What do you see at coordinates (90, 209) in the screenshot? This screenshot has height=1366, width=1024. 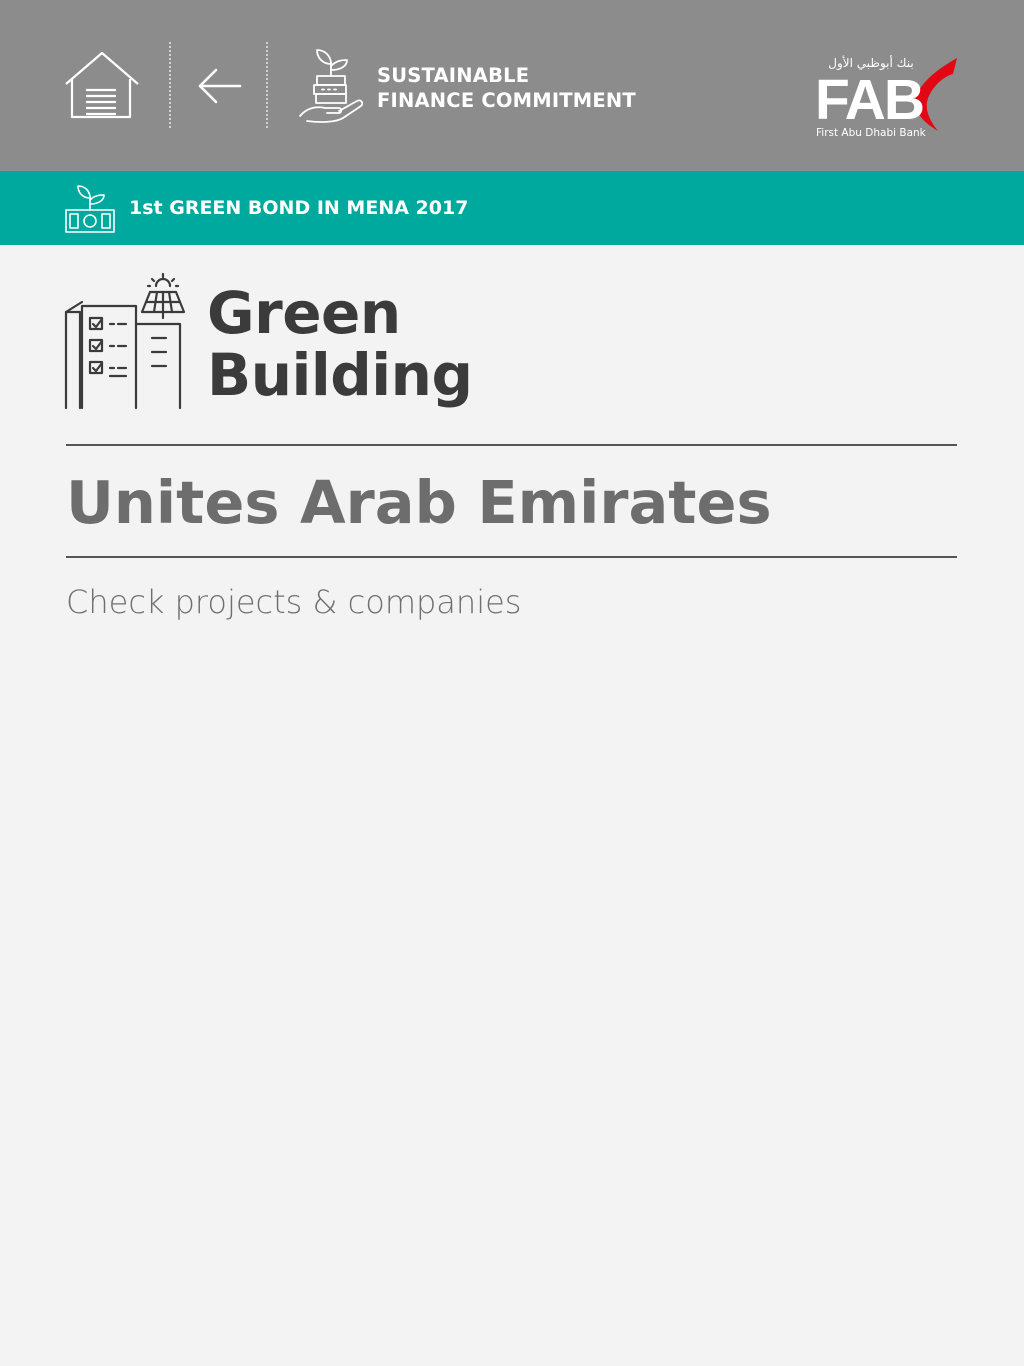 I see `plant-money-icon` at bounding box center [90, 209].